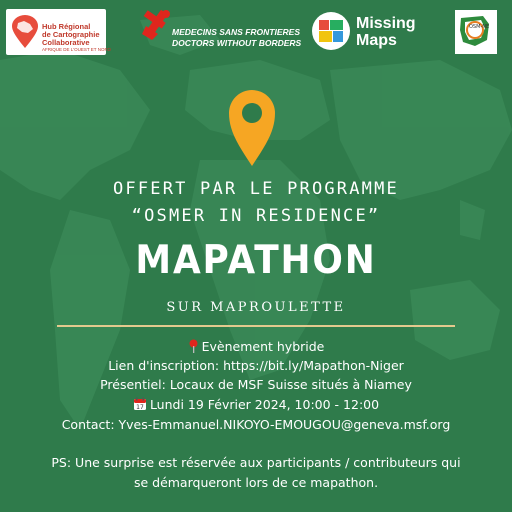 Image resolution: width=512 pixels, height=512 pixels. What do you see at coordinates (252, 128) in the screenshot?
I see `location-pin-icon` at bounding box center [252, 128].